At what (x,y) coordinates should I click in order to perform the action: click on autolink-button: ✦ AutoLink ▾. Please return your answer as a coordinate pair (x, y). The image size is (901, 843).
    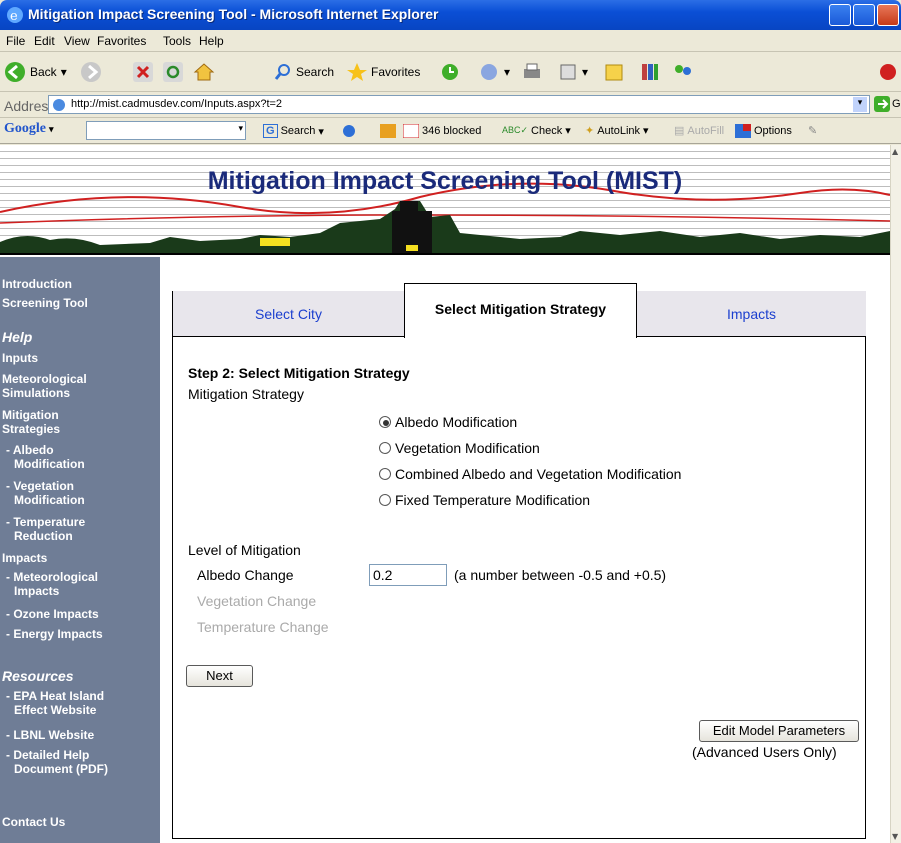
    Looking at the image, I should click on (617, 131).